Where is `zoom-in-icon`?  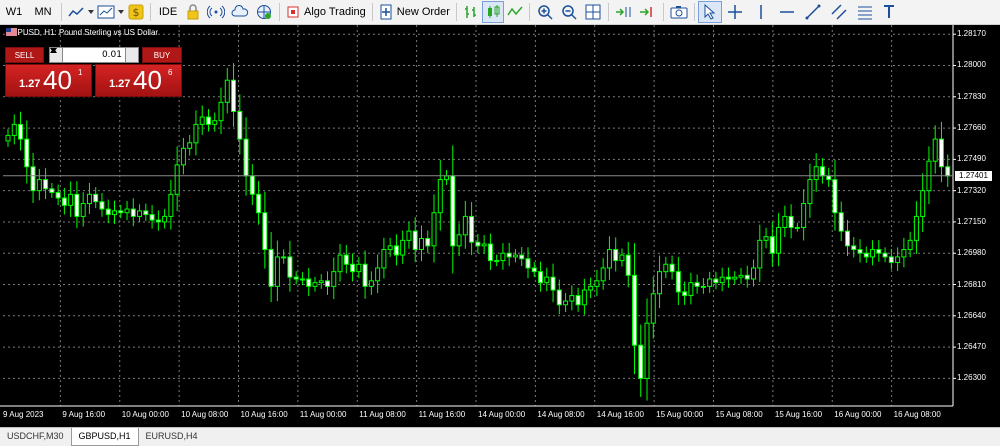
zoom-in-icon is located at coordinates (545, 12).